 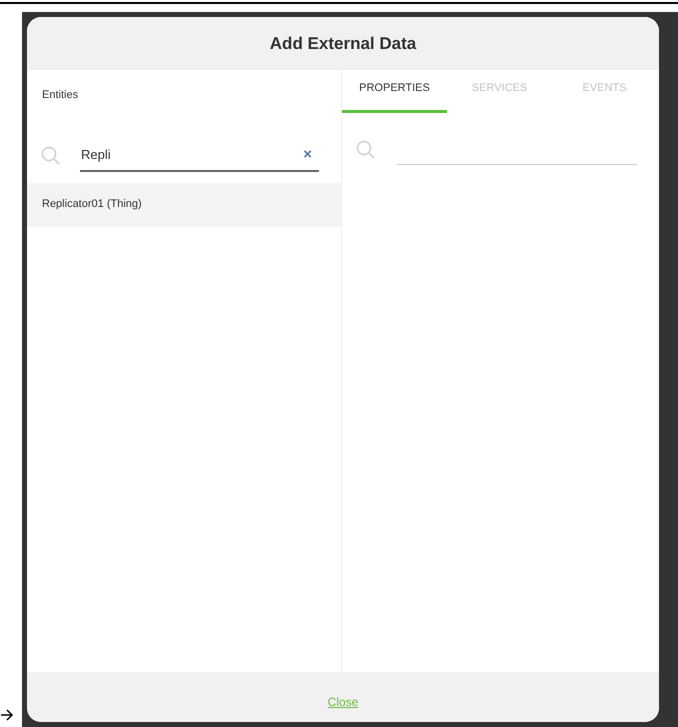 I want to click on arrow-icon, so click(x=7, y=715).